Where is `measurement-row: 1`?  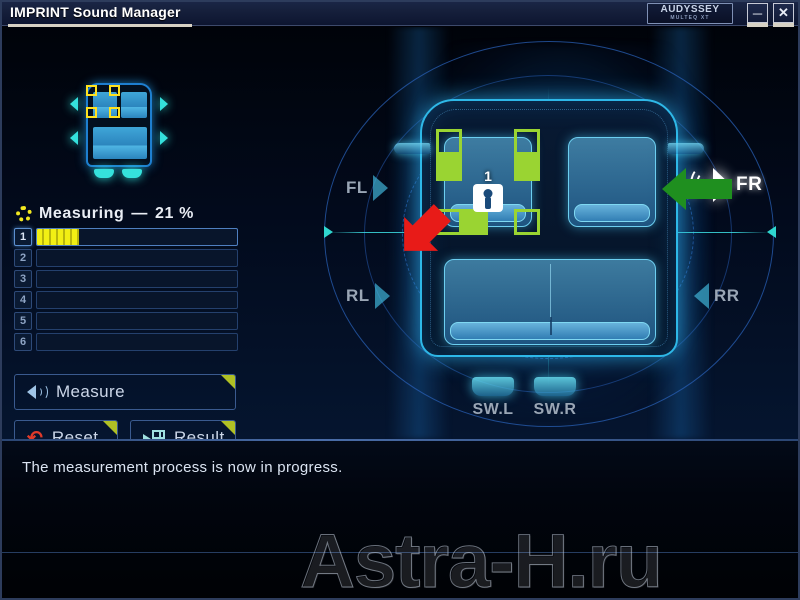
measurement-row: 1 is located at coordinates (126, 237).